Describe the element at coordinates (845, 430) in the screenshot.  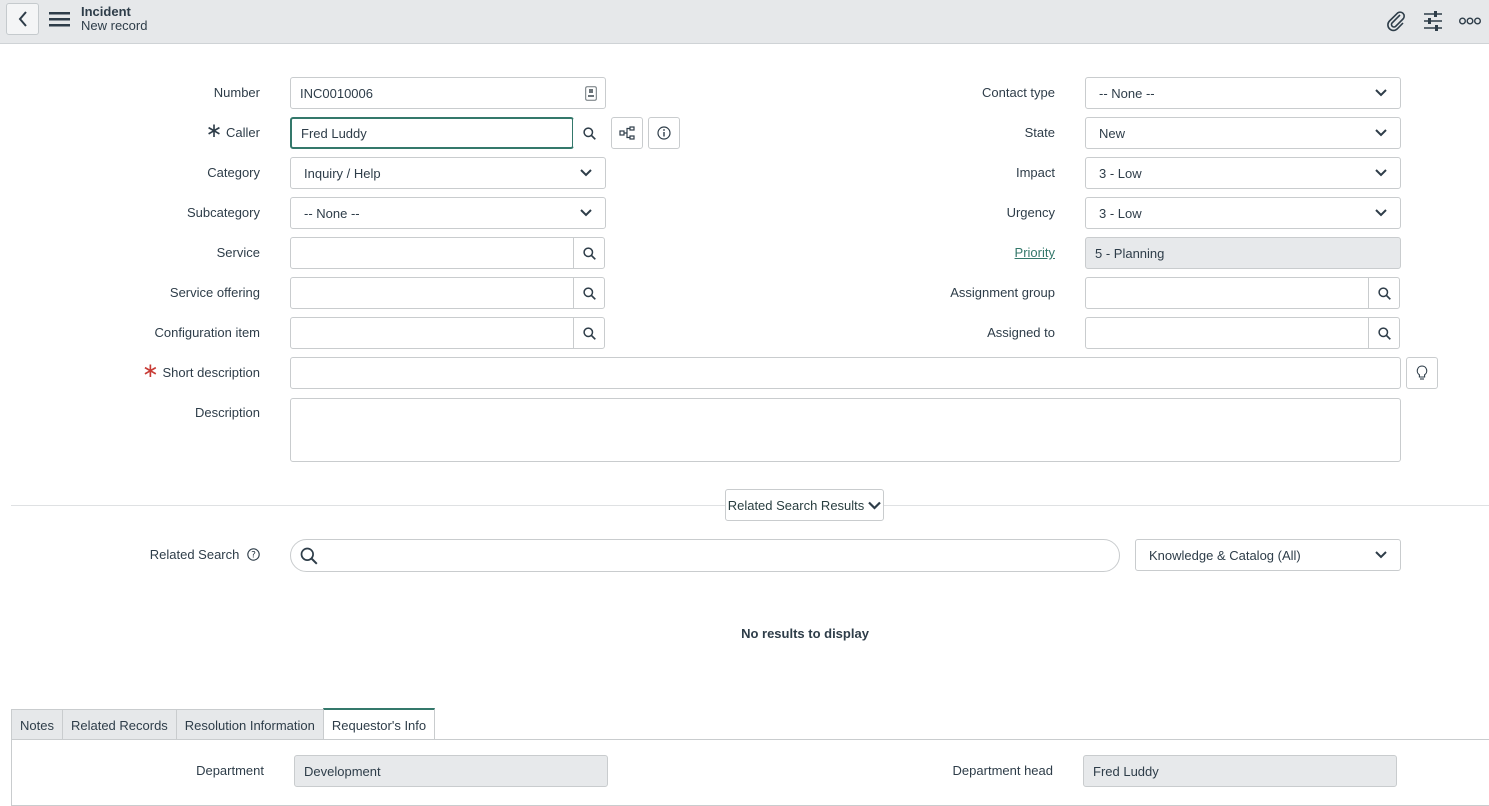
I see `description-textarea` at that location.